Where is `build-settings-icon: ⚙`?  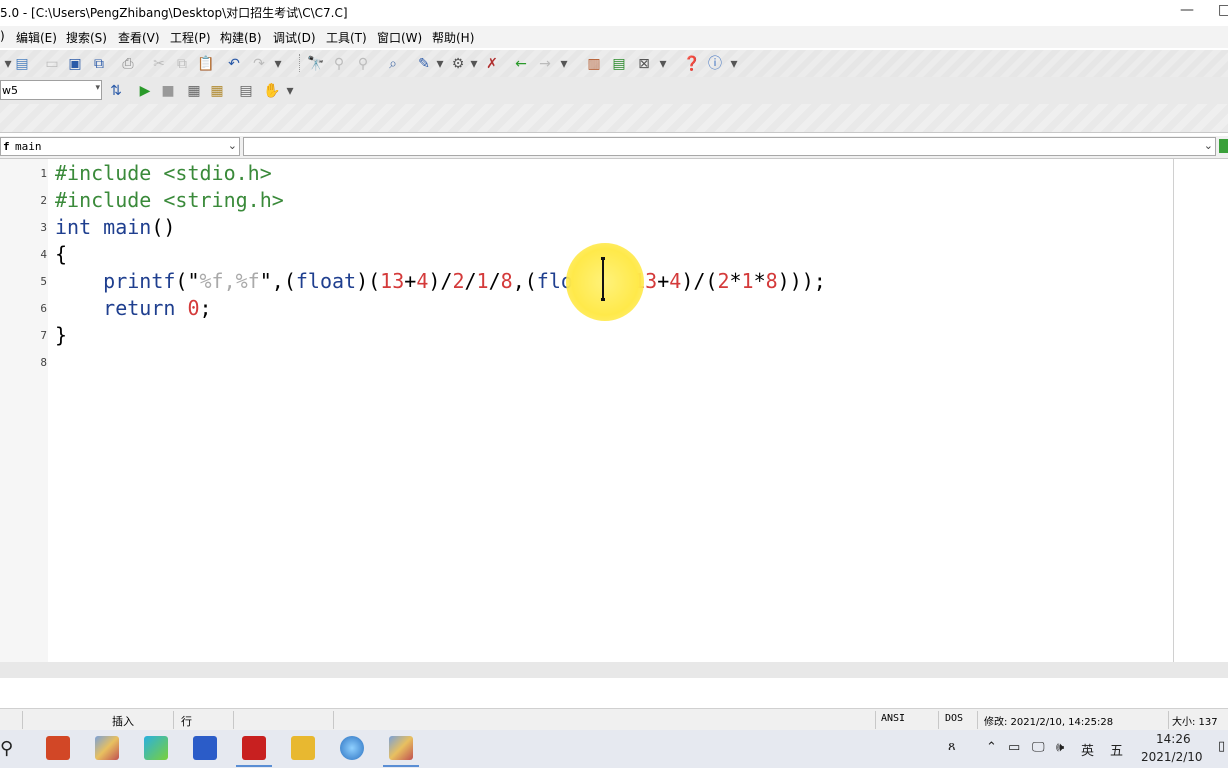
build-settings-icon: ⚙ is located at coordinates (458, 64).